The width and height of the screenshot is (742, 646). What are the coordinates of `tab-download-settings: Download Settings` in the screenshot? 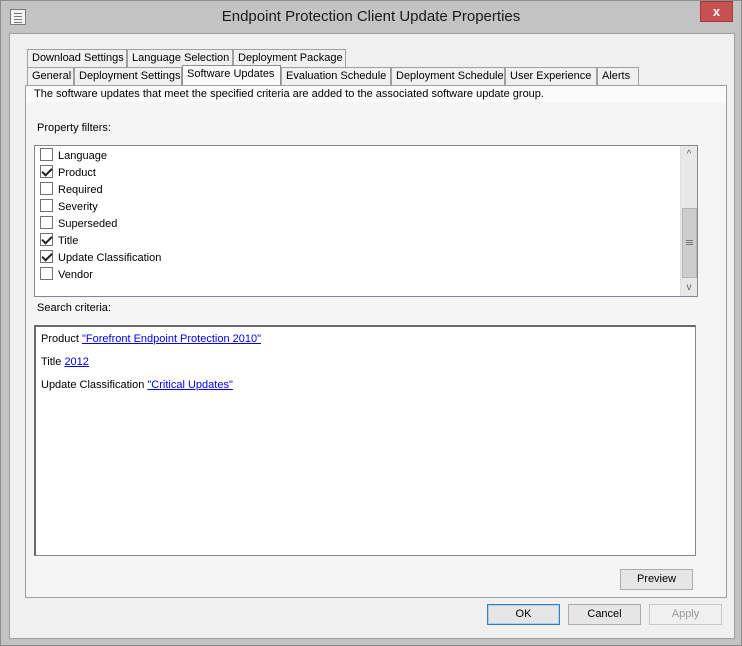 It's located at (77, 58).